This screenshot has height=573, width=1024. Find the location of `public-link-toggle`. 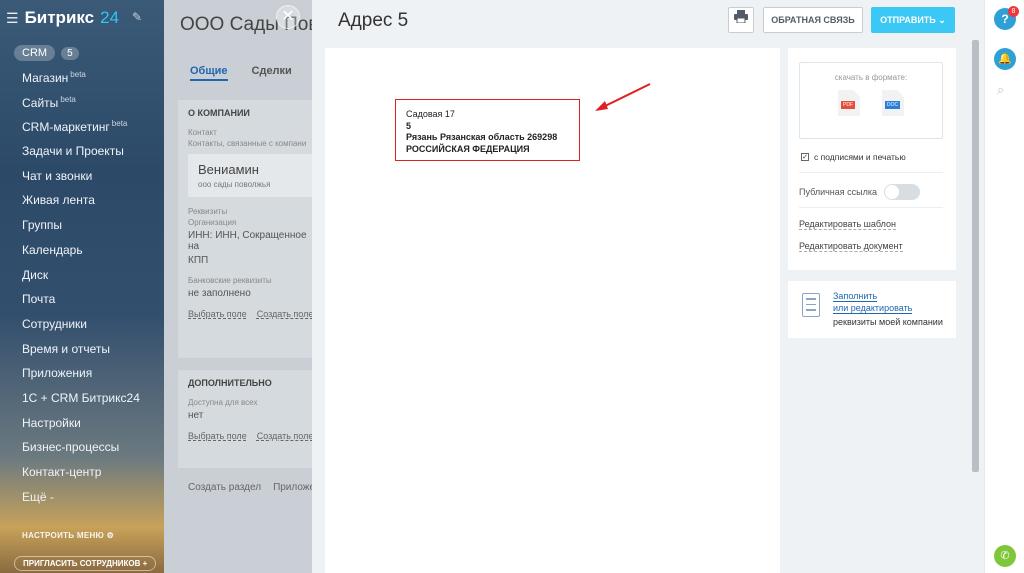

public-link-toggle is located at coordinates (902, 192).